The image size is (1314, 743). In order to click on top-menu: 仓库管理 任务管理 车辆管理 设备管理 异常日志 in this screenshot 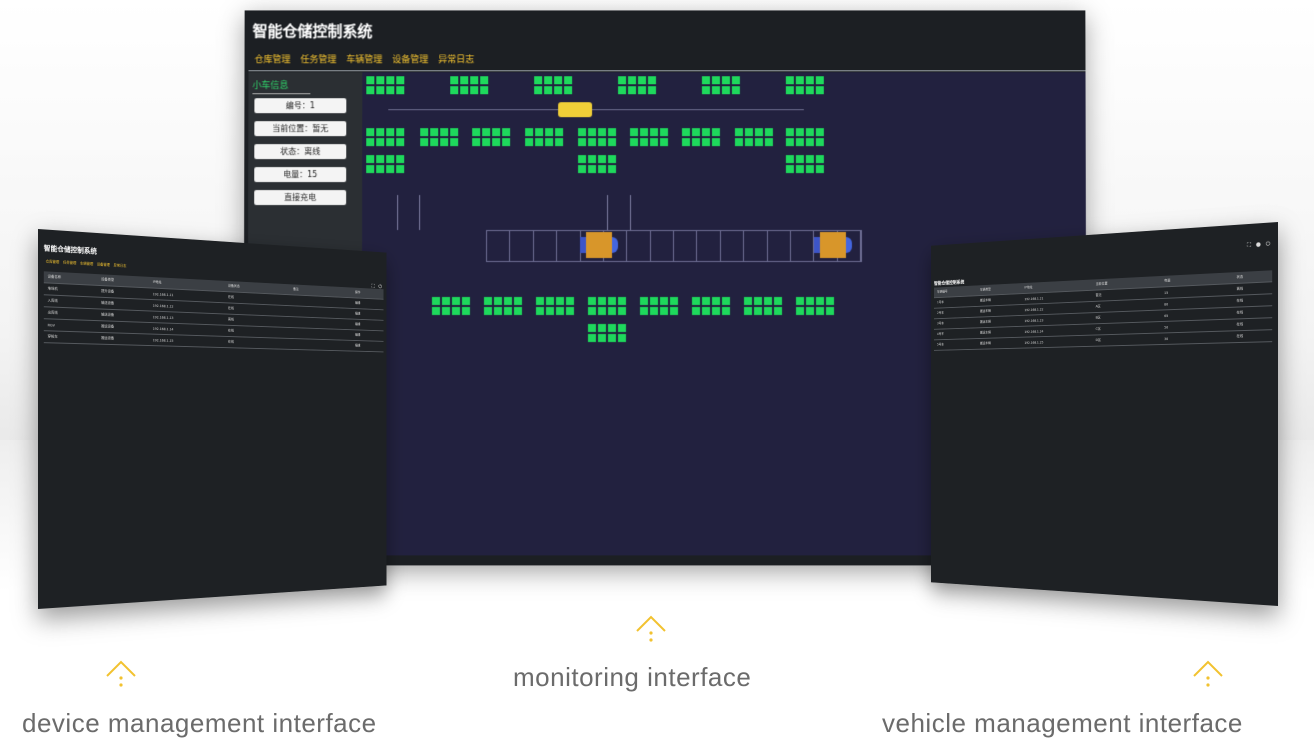, I will do `click(364, 58)`.